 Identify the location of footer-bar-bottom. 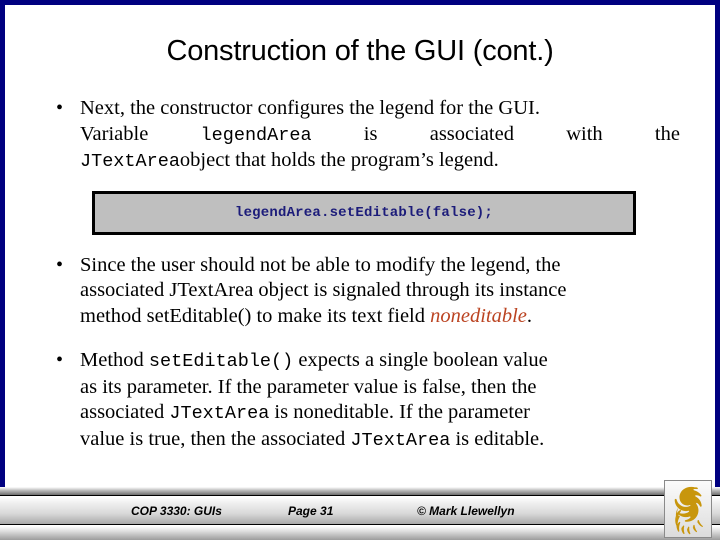
(360, 533).